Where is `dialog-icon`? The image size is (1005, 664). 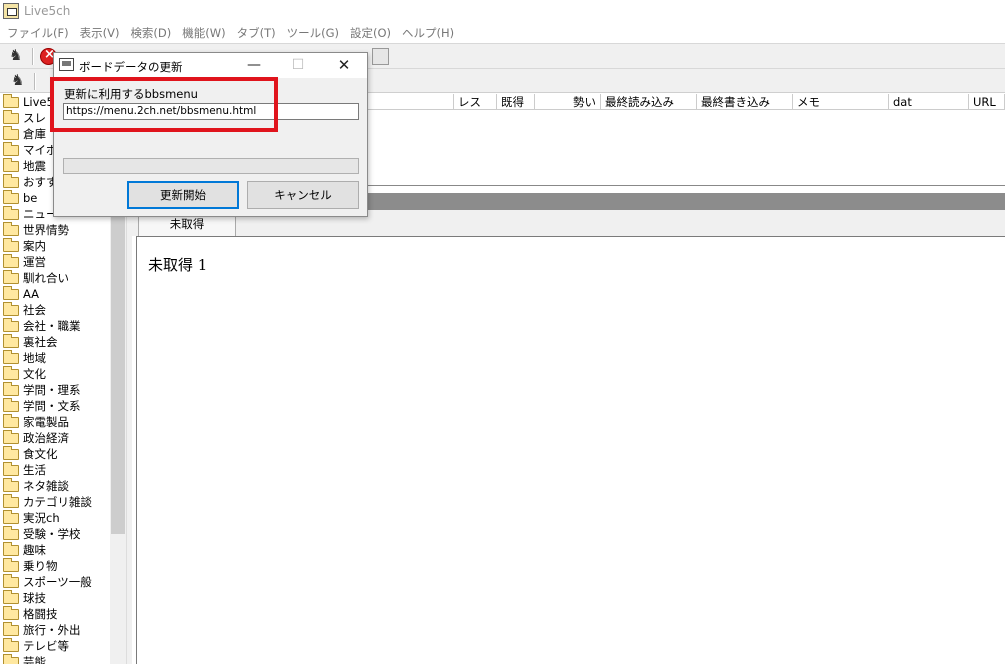 dialog-icon is located at coordinates (66, 64).